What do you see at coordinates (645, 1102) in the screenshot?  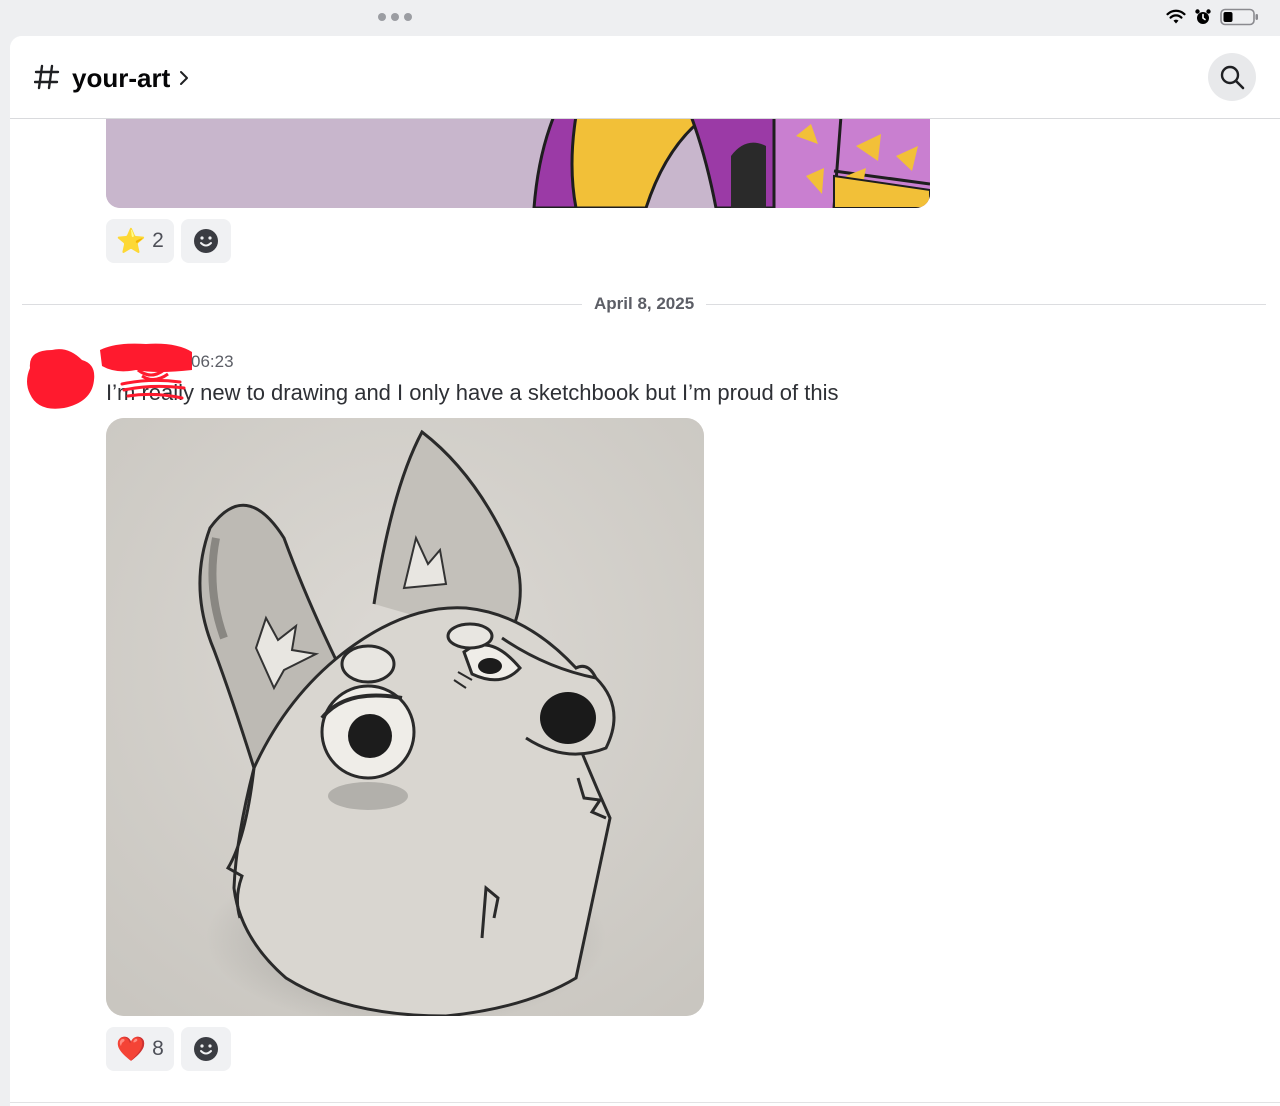 I see `message-separator` at bounding box center [645, 1102].